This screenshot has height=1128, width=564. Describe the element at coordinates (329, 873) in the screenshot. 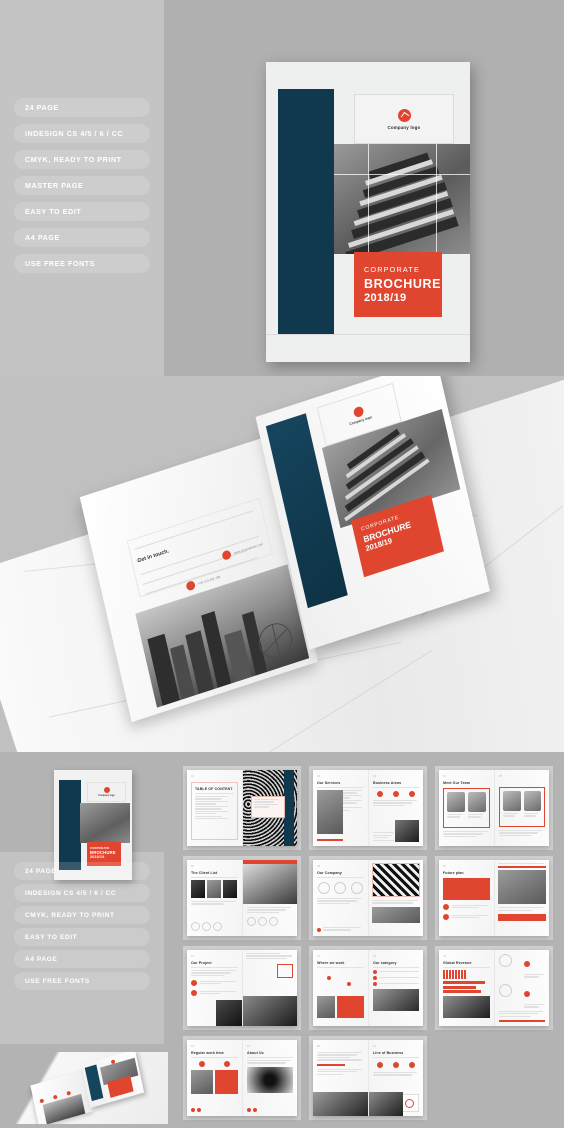

I see `spread-title: Our Company` at that location.